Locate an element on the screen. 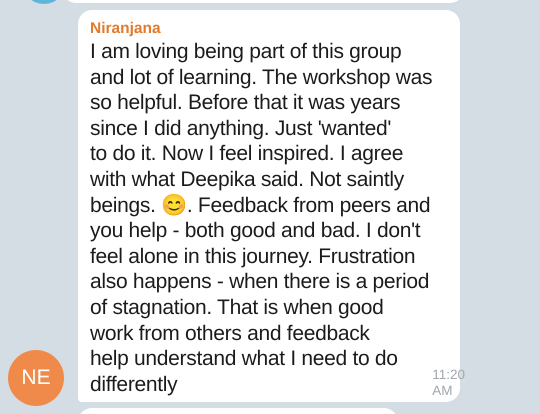 The height and width of the screenshot is (414, 540). sender-name: Niranjana is located at coordinates (125, 29).